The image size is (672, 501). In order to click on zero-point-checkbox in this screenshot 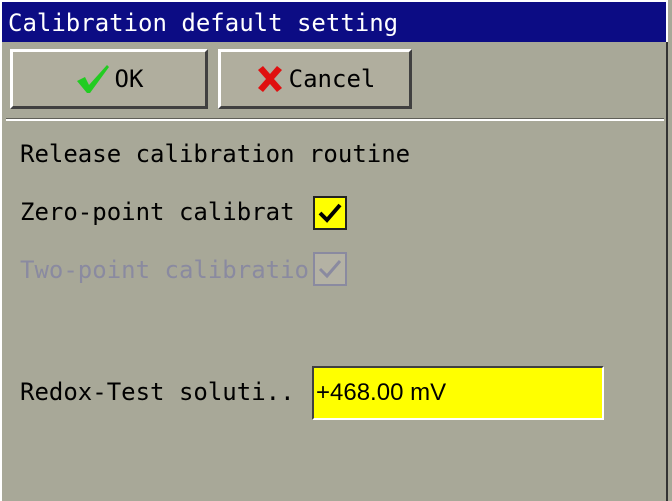, I will do `click(330, 213)`.